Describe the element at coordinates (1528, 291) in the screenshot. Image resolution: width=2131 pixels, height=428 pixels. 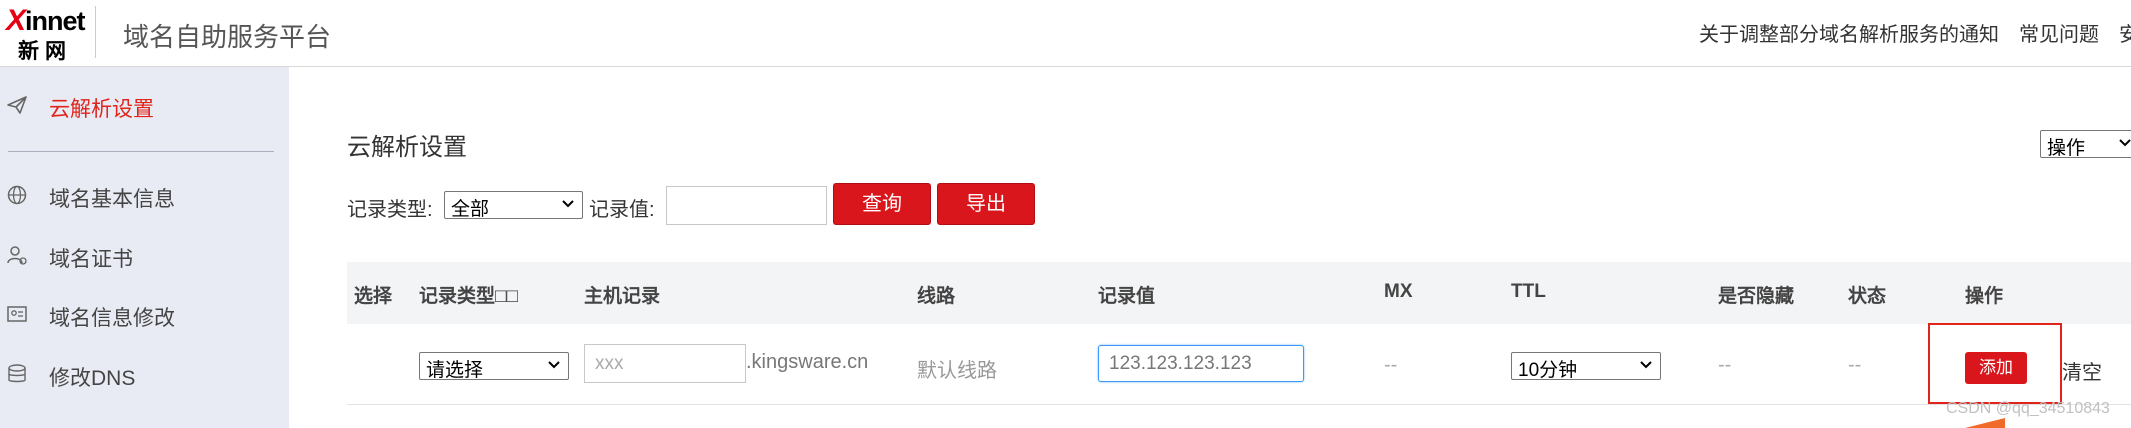
I see `col-ttl: TTL` at that location.